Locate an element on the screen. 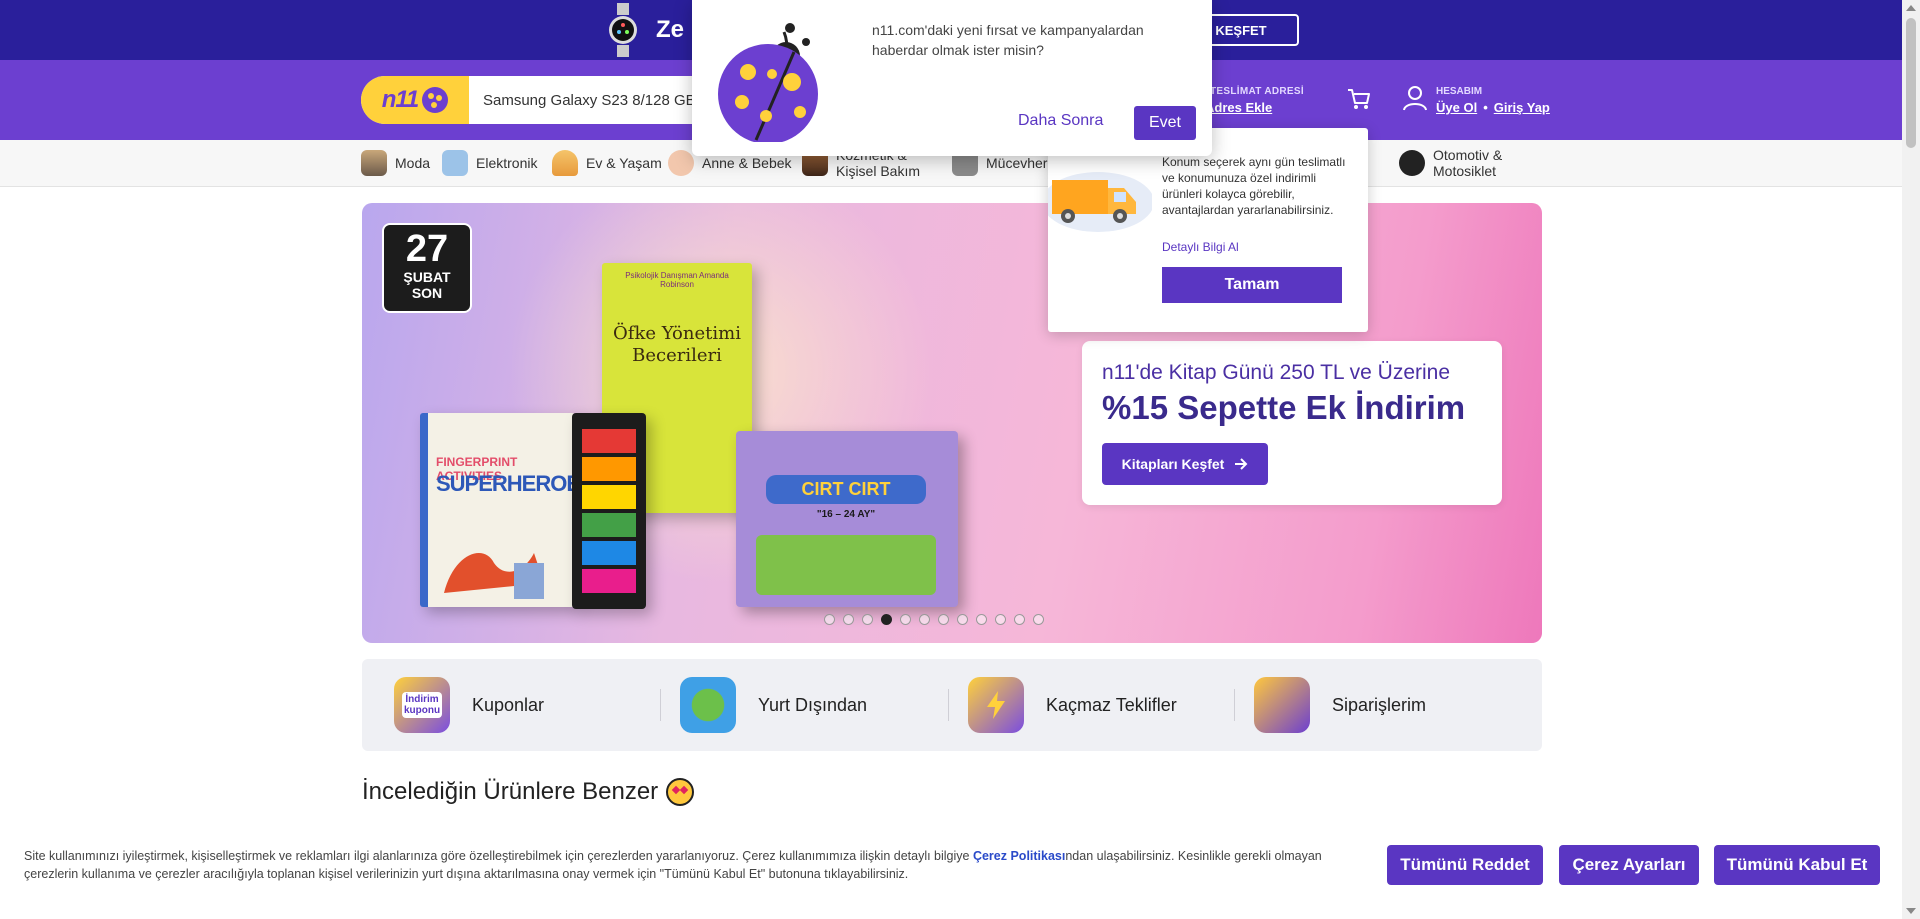 The width and height of the screenshot is (1920, 919). later-button: Daha Sonra is located at coordinates (1060, 121).